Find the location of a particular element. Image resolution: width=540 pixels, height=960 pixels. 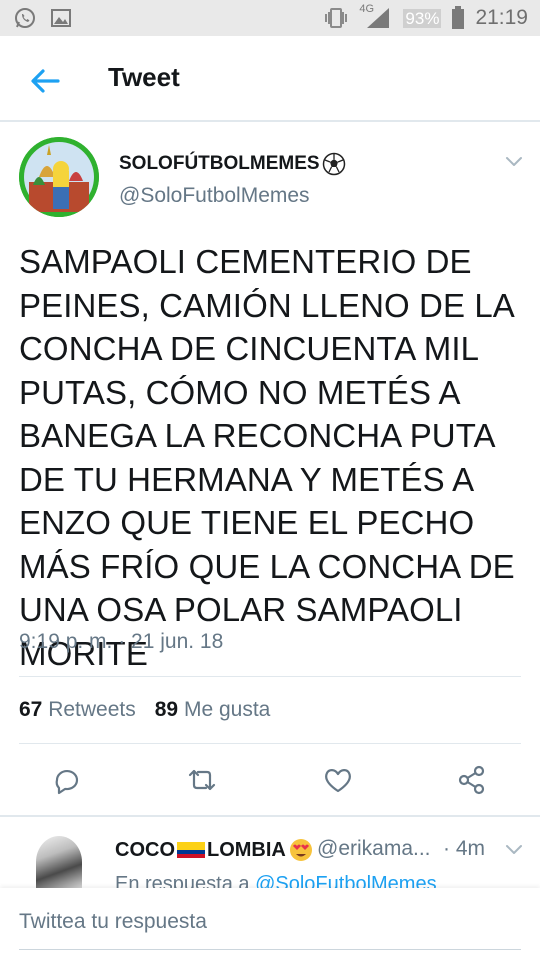

whatsapp-icon is located at coordinates (25, 18).